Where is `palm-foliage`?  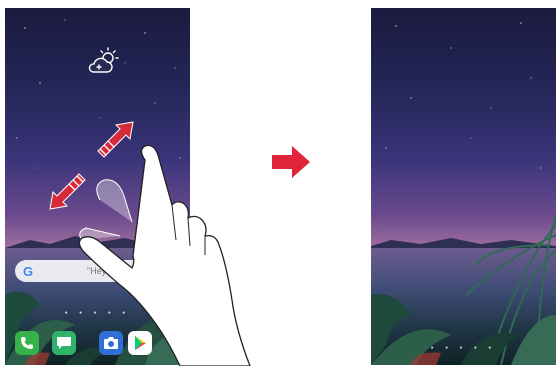 palm-foliage is located at coordinates (463, 289).